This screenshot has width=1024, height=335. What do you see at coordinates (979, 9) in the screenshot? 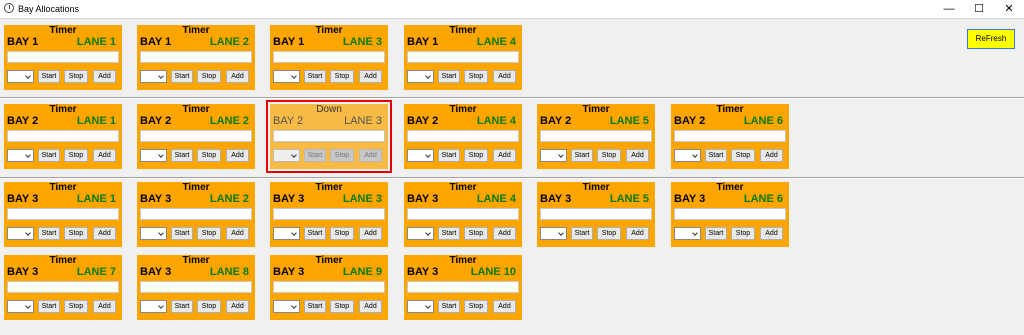
I see `maximize-button: ☐` at bounding box center [979, 9].